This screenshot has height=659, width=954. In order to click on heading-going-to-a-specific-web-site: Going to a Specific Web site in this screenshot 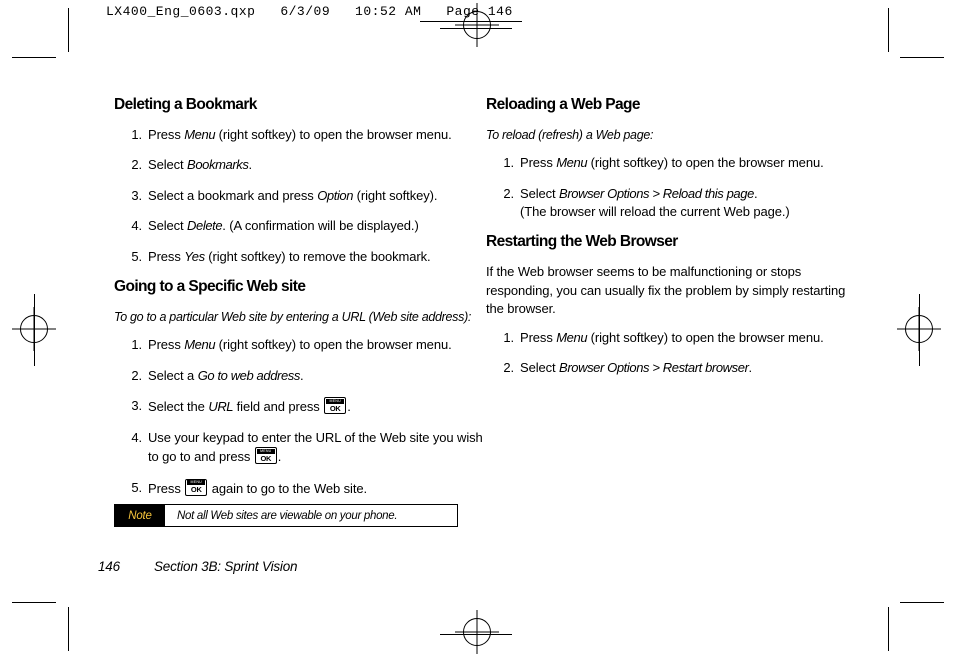, I will do `click(210, 287)`.